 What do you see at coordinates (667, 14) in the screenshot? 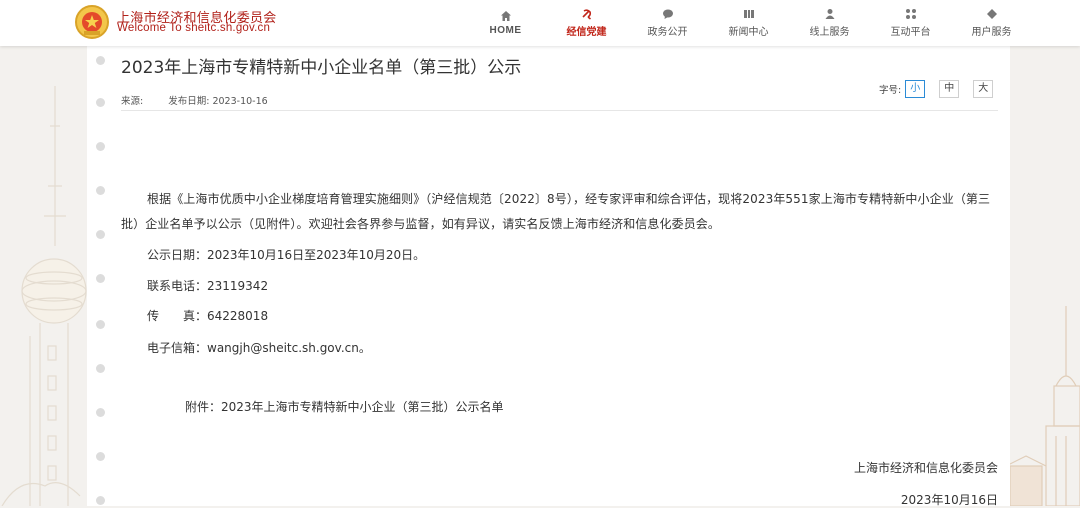
I see `chat-bubble-icon` at bounding box center [667, 14].